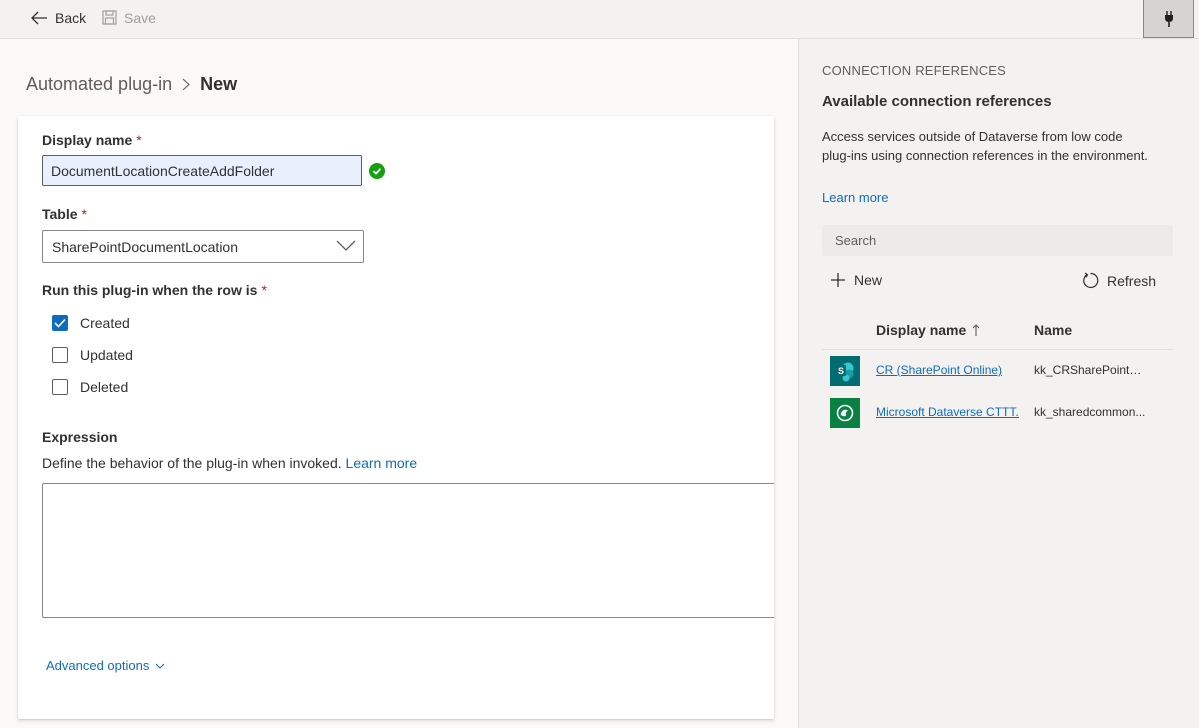  I want to click on display-name-label: Display name *, so click(92, 140).